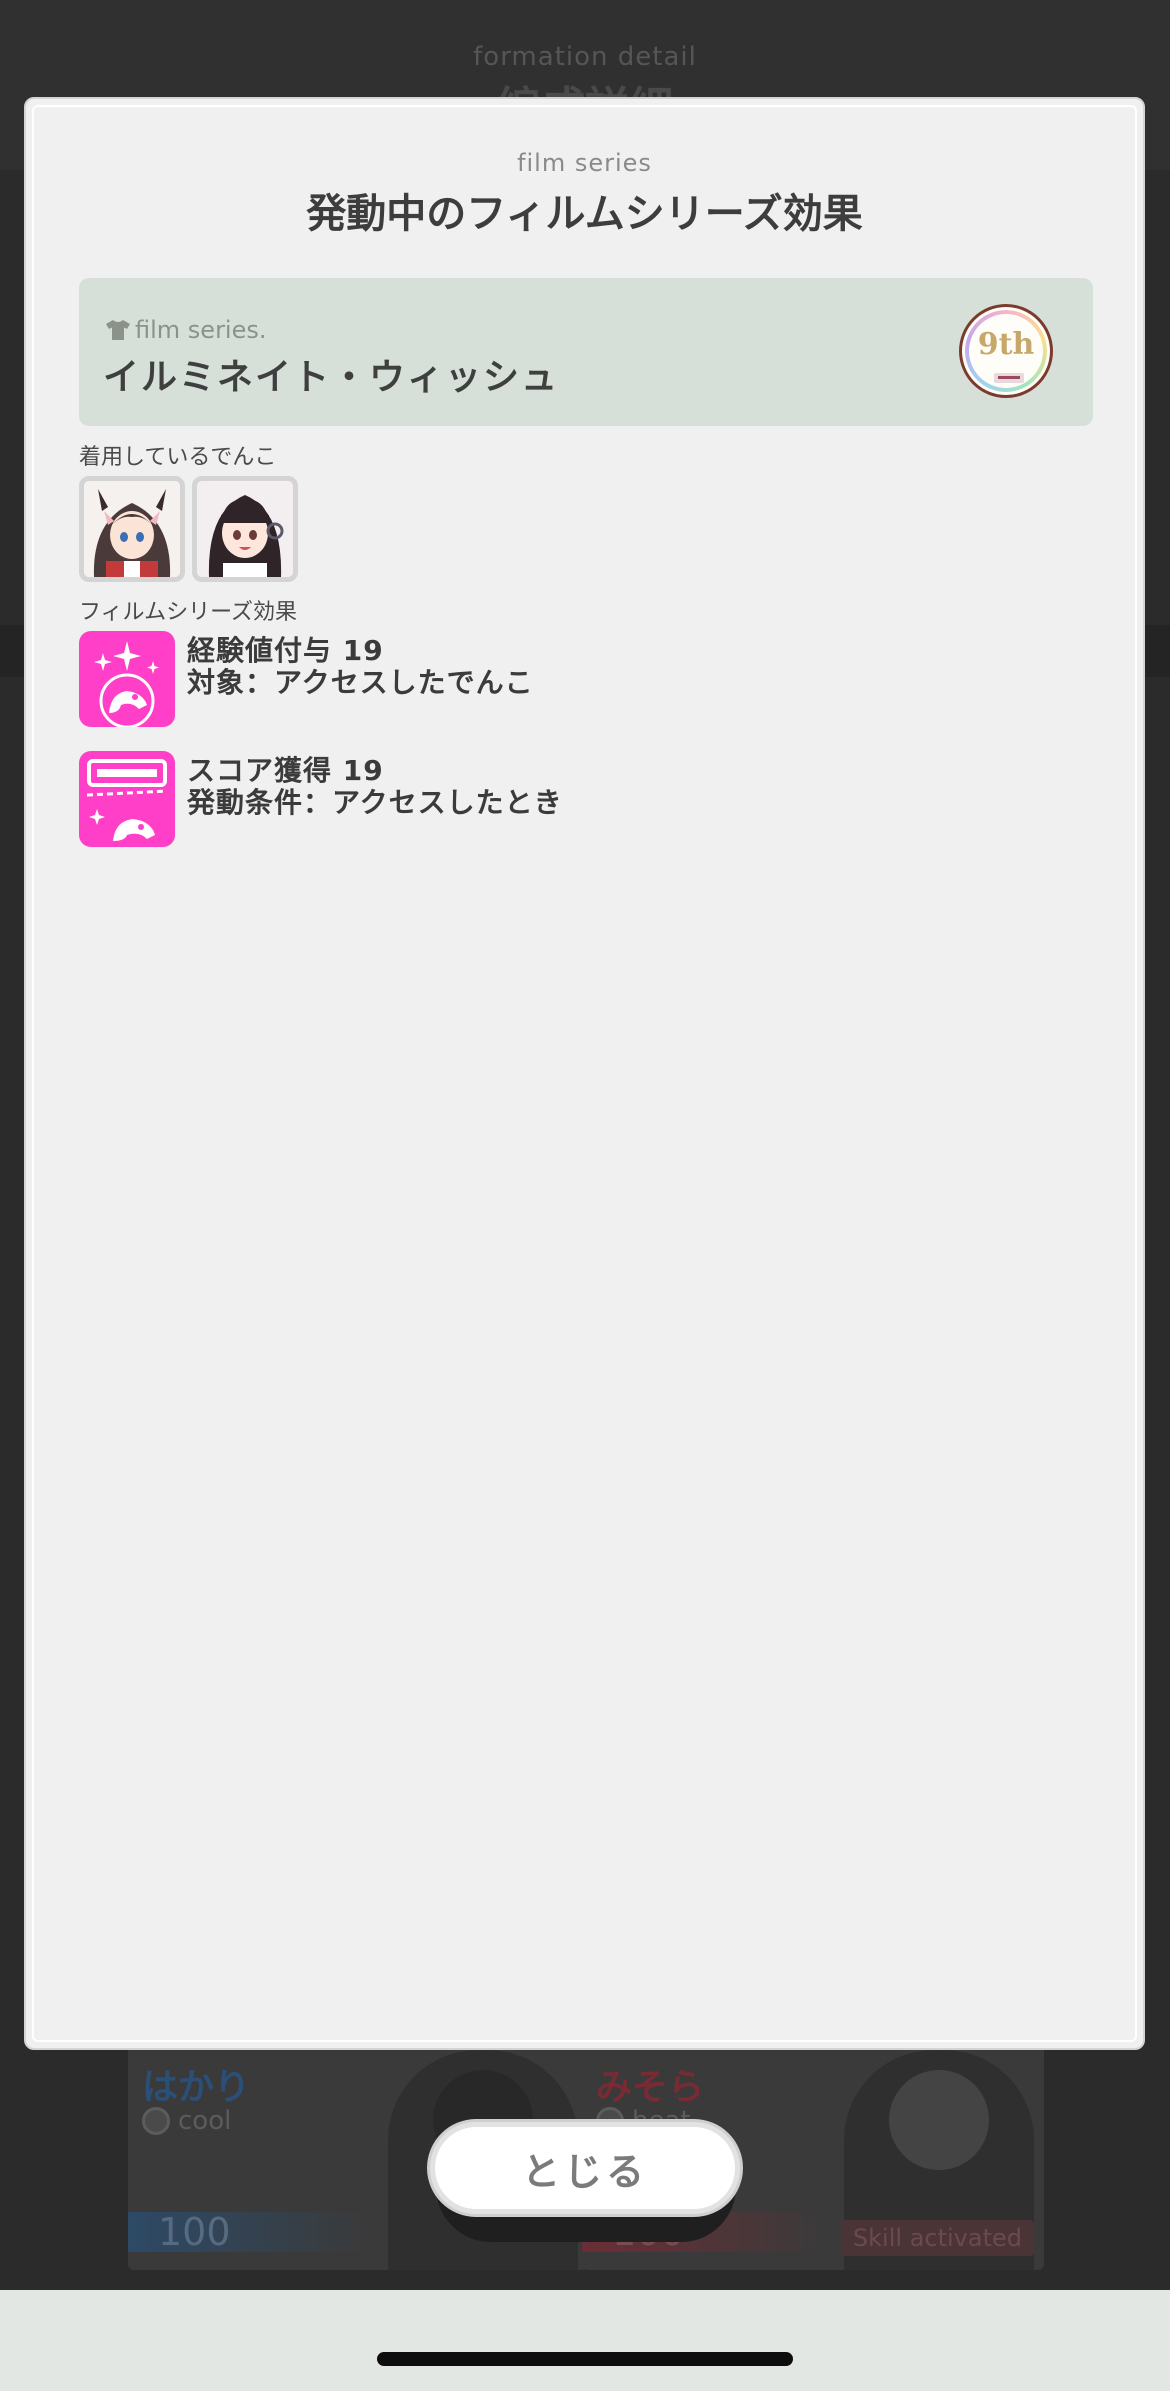  I want to click on character-type: cool, so click(186, 2121).